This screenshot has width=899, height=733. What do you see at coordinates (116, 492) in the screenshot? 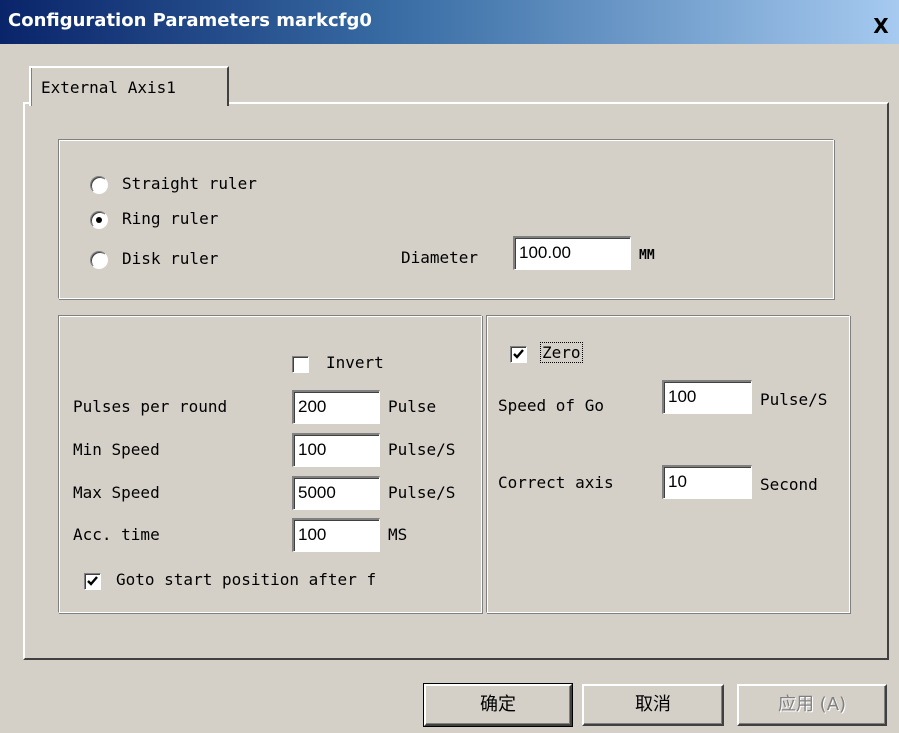
I see `max-speed-label: Max Speed` at bounding box center [116, 492].